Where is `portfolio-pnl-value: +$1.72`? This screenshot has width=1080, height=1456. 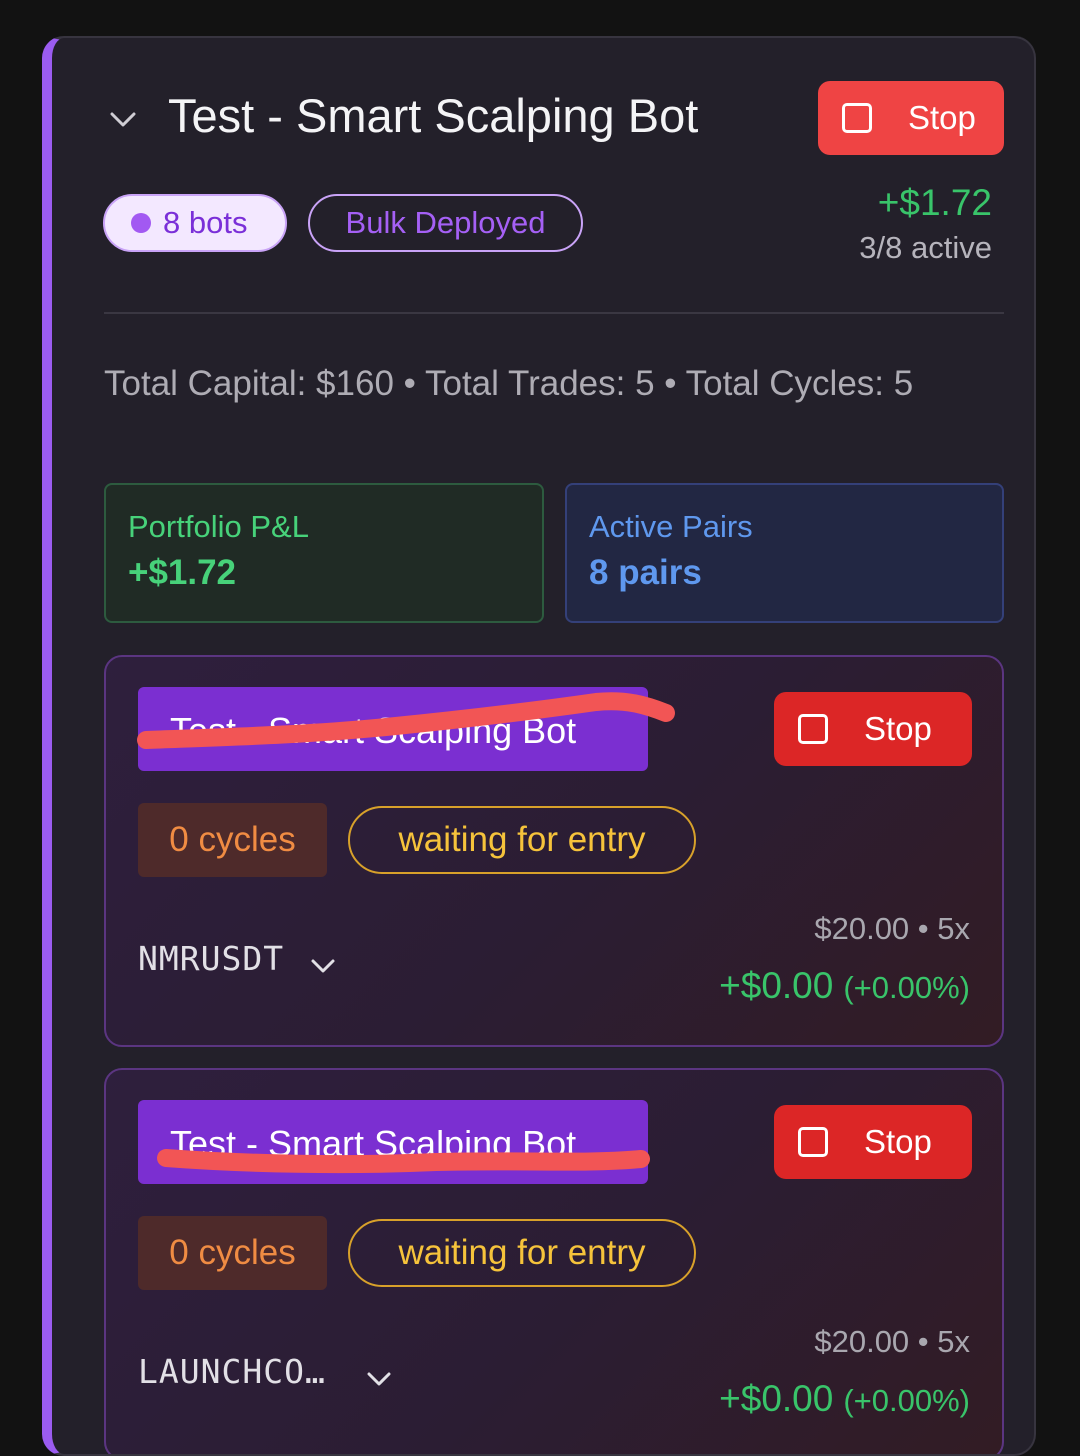 portfolio-pnl-value: +$1.72 is located at coordinates (182, 572).